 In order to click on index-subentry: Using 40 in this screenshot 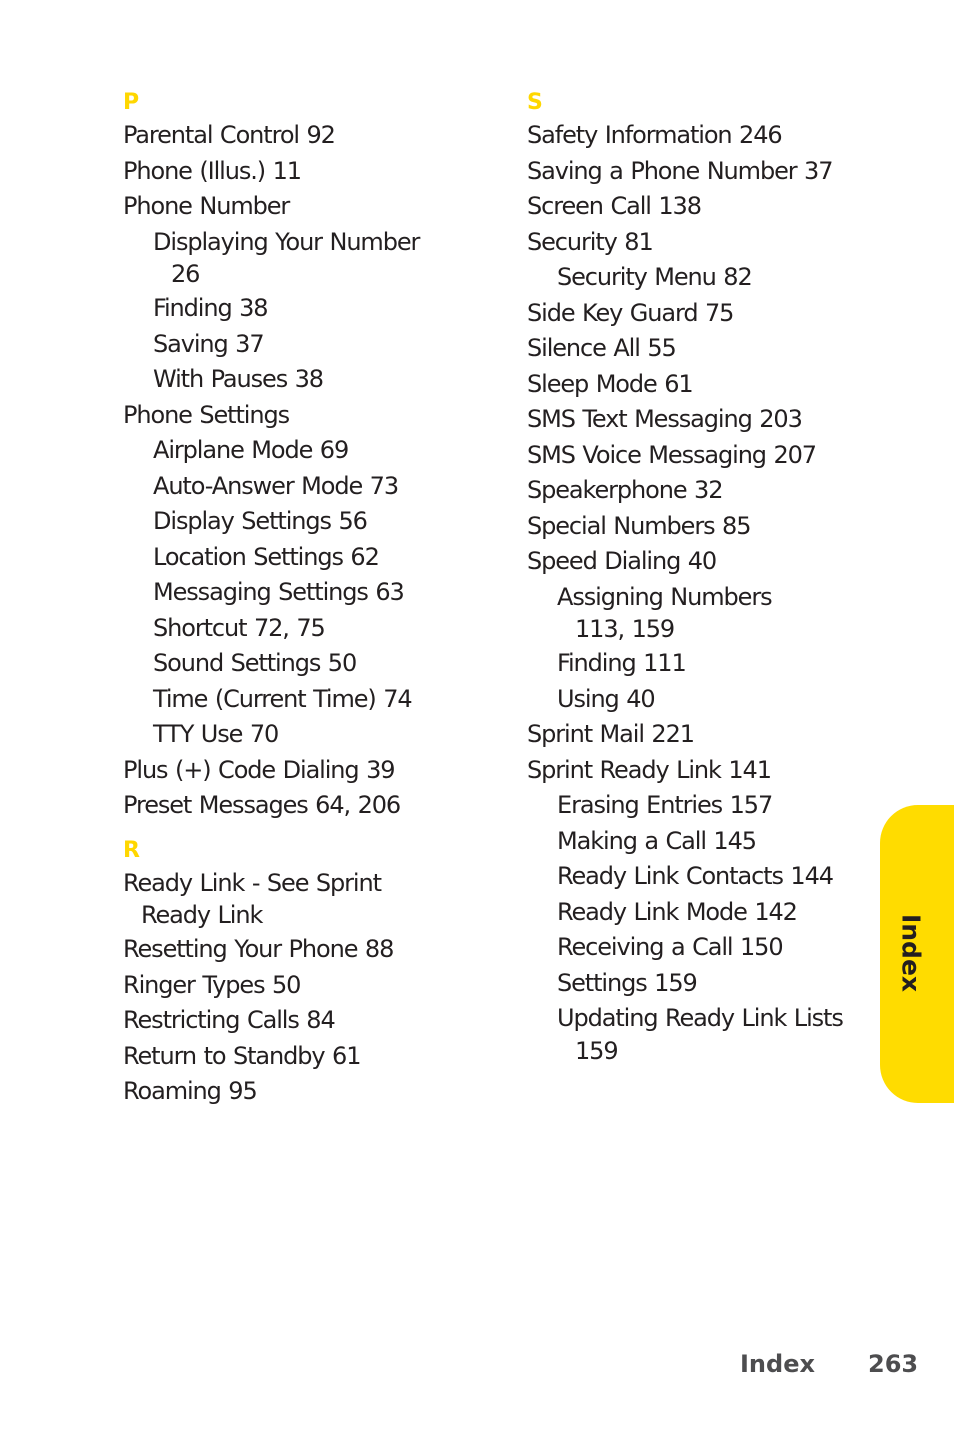, I will do `click(697, 700)`.